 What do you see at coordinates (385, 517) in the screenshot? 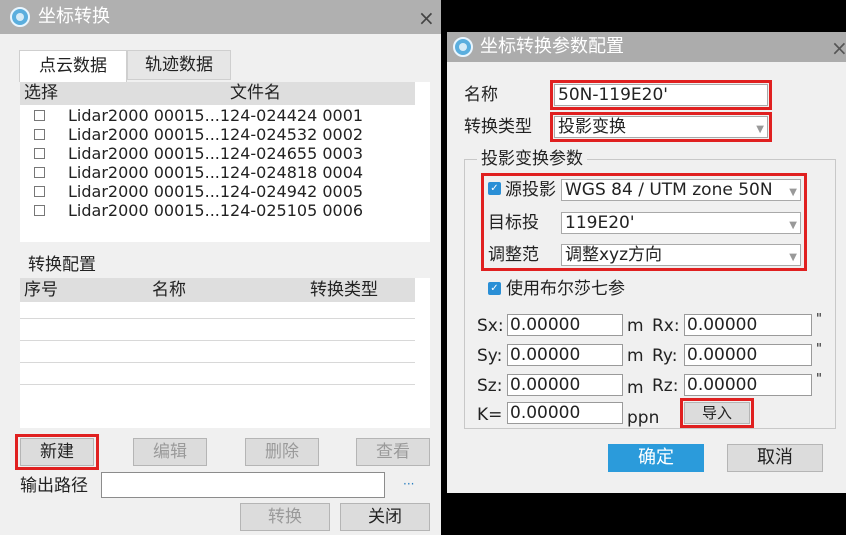
I see `close-button: 关闭` at bounding box center [385, 517].